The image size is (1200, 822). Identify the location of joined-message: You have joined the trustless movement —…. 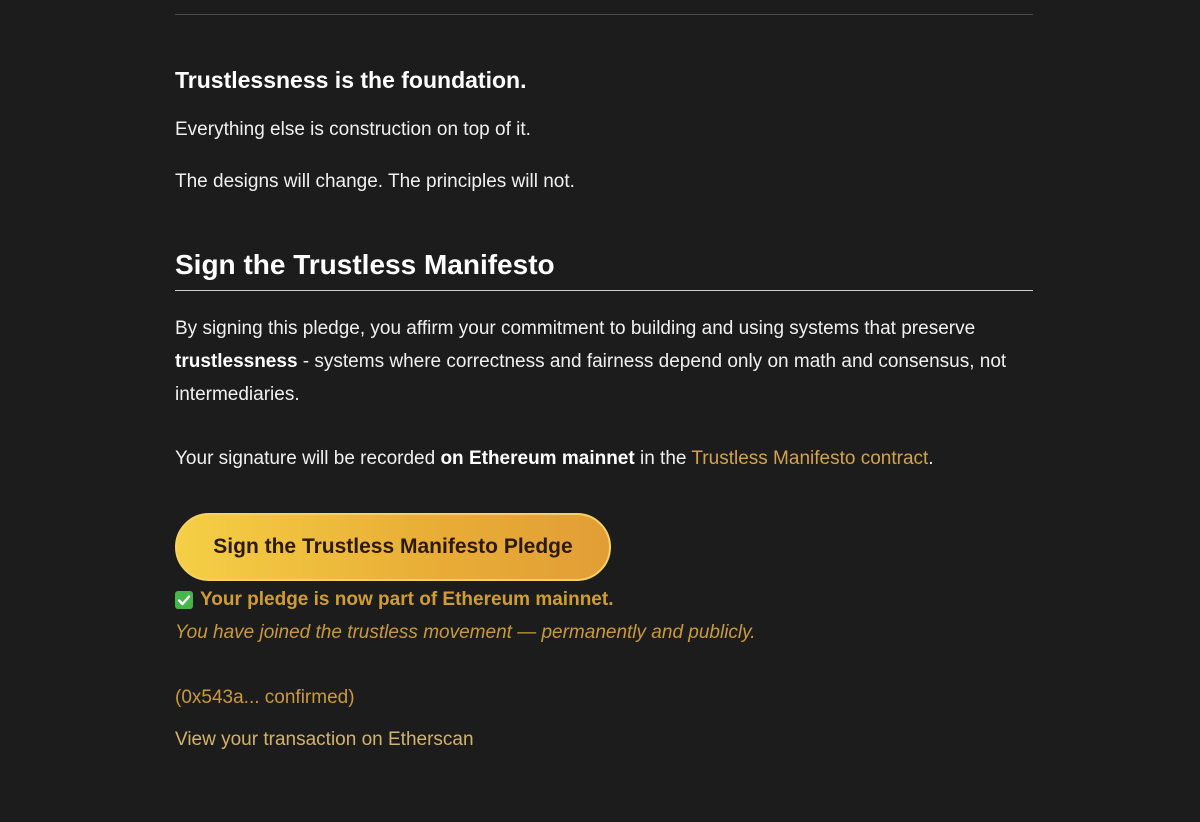
(465, 632).